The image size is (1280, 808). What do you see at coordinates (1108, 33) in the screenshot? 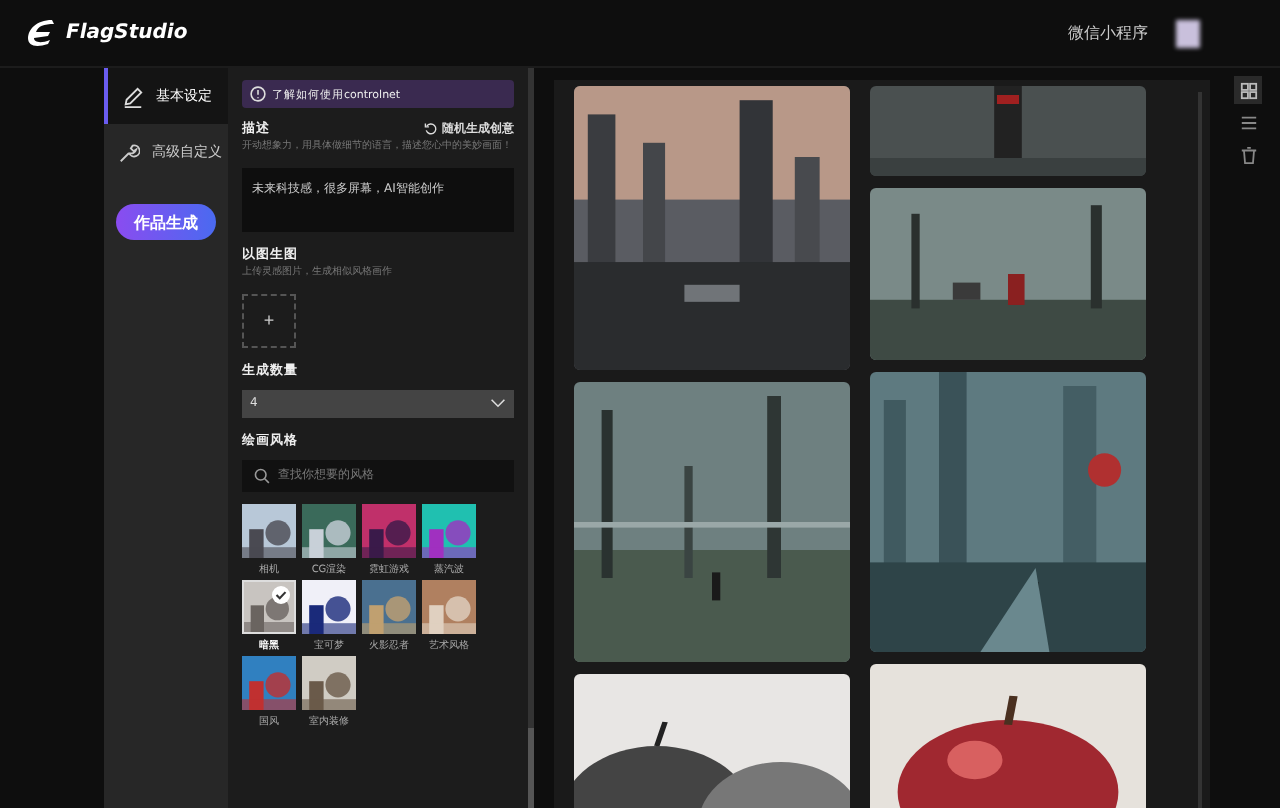
I see `mini-program-link: 微信小程序` at bounding box center [1108, 33].